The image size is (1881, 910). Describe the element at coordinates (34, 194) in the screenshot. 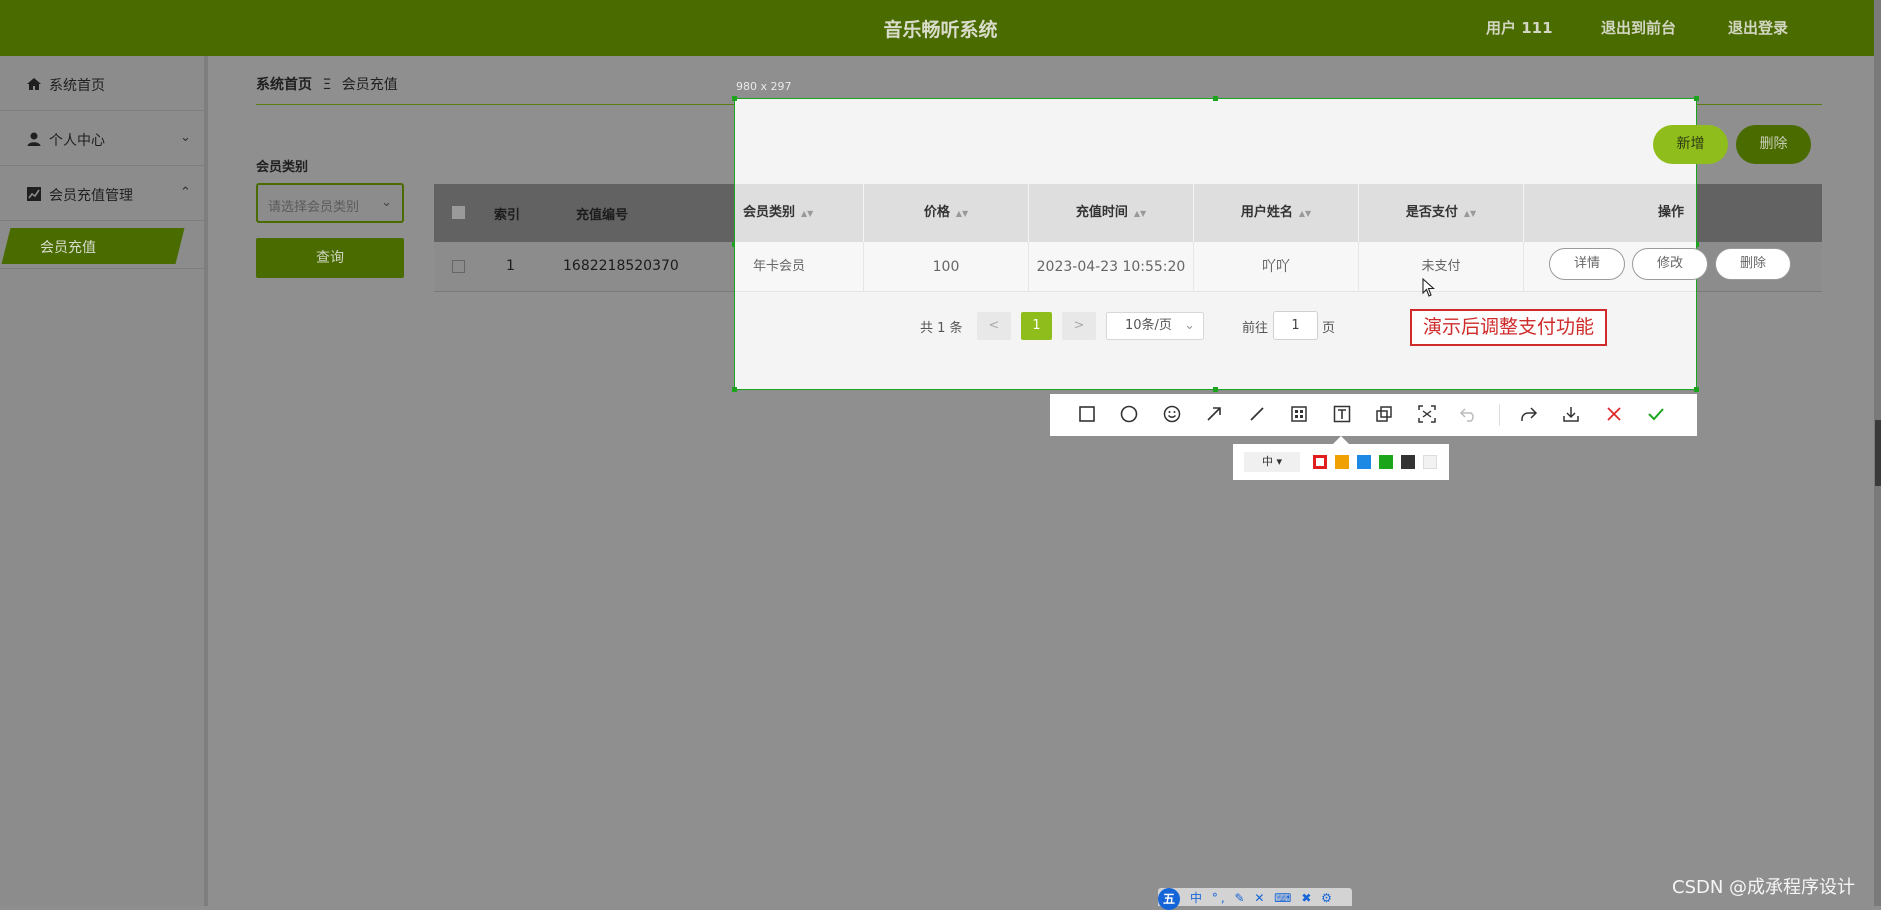

I see `chart-icon` at that location.